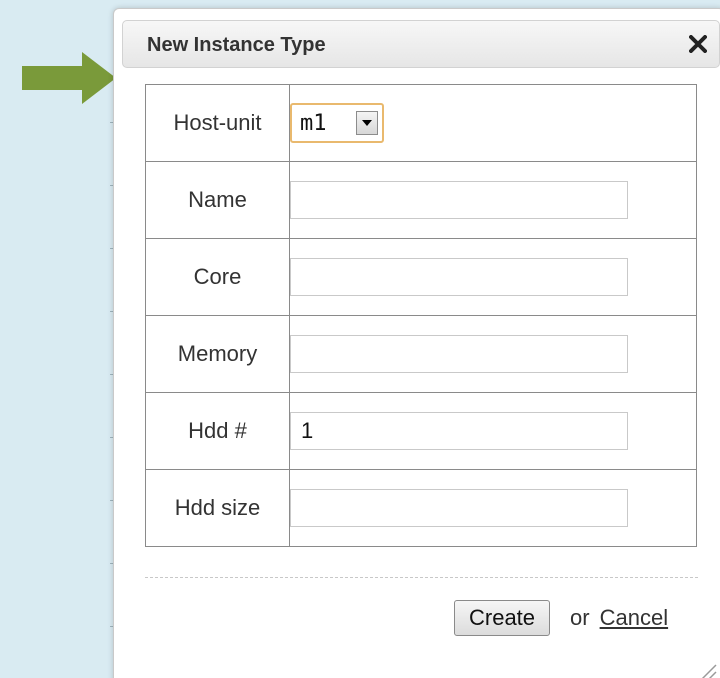 The height and width of the screenshot is (678, 720). I want to click on resize-grip-icon, so click(705, 668).